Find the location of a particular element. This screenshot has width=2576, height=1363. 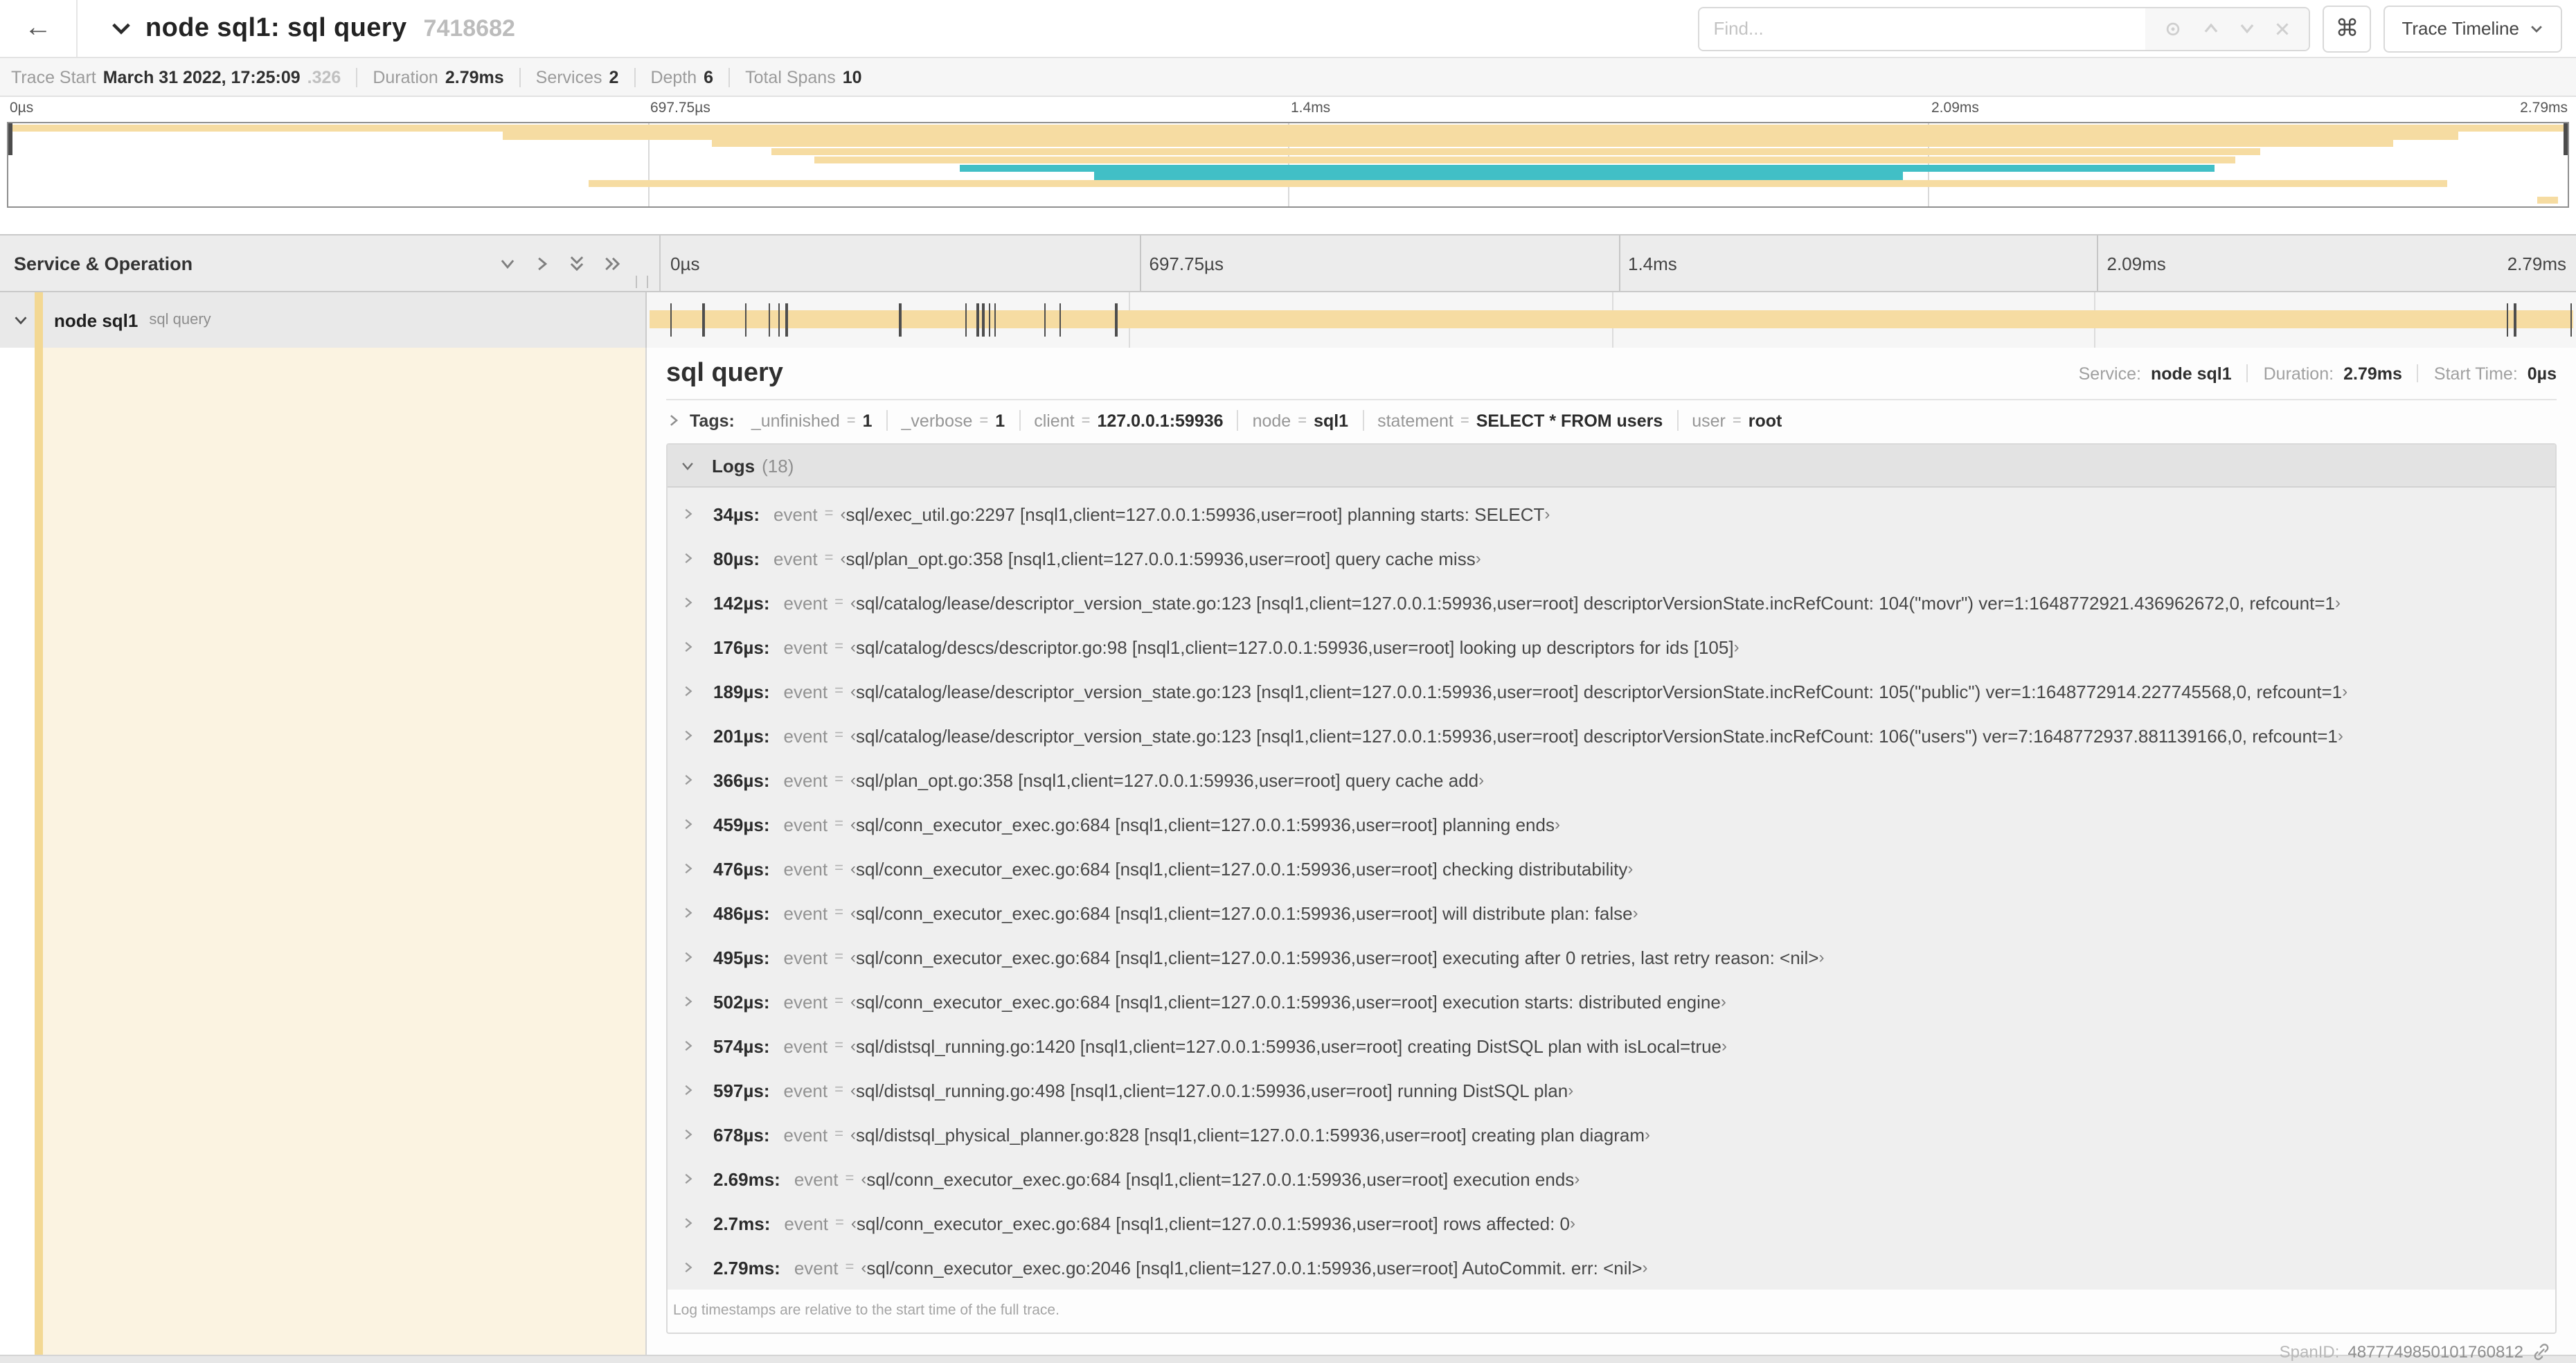

log-timestamp: 476µs: is located at coordinates (741, 869).